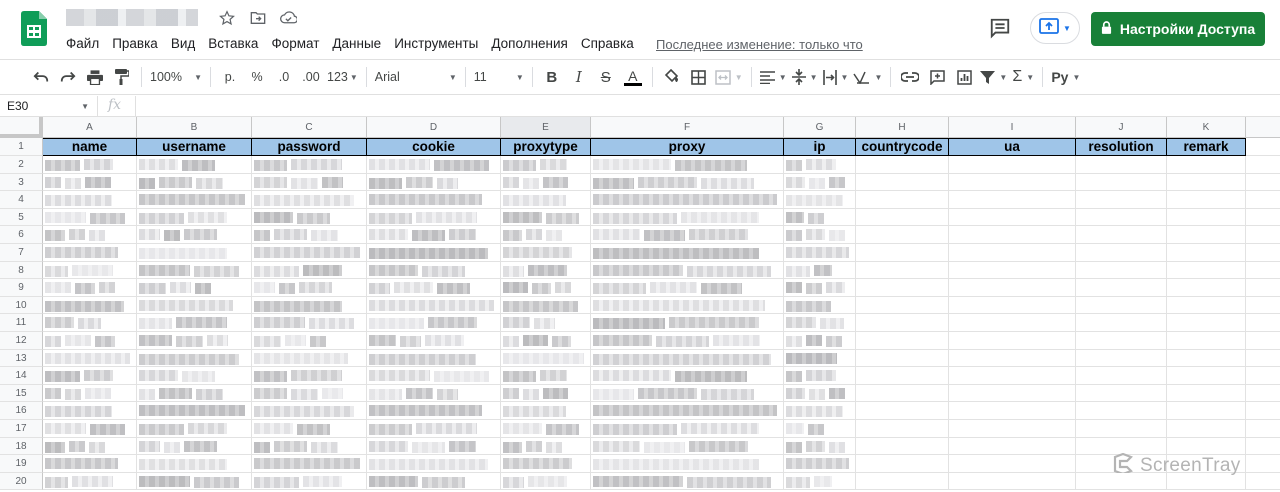  I want to click on cell-e10, so click(546, 305).